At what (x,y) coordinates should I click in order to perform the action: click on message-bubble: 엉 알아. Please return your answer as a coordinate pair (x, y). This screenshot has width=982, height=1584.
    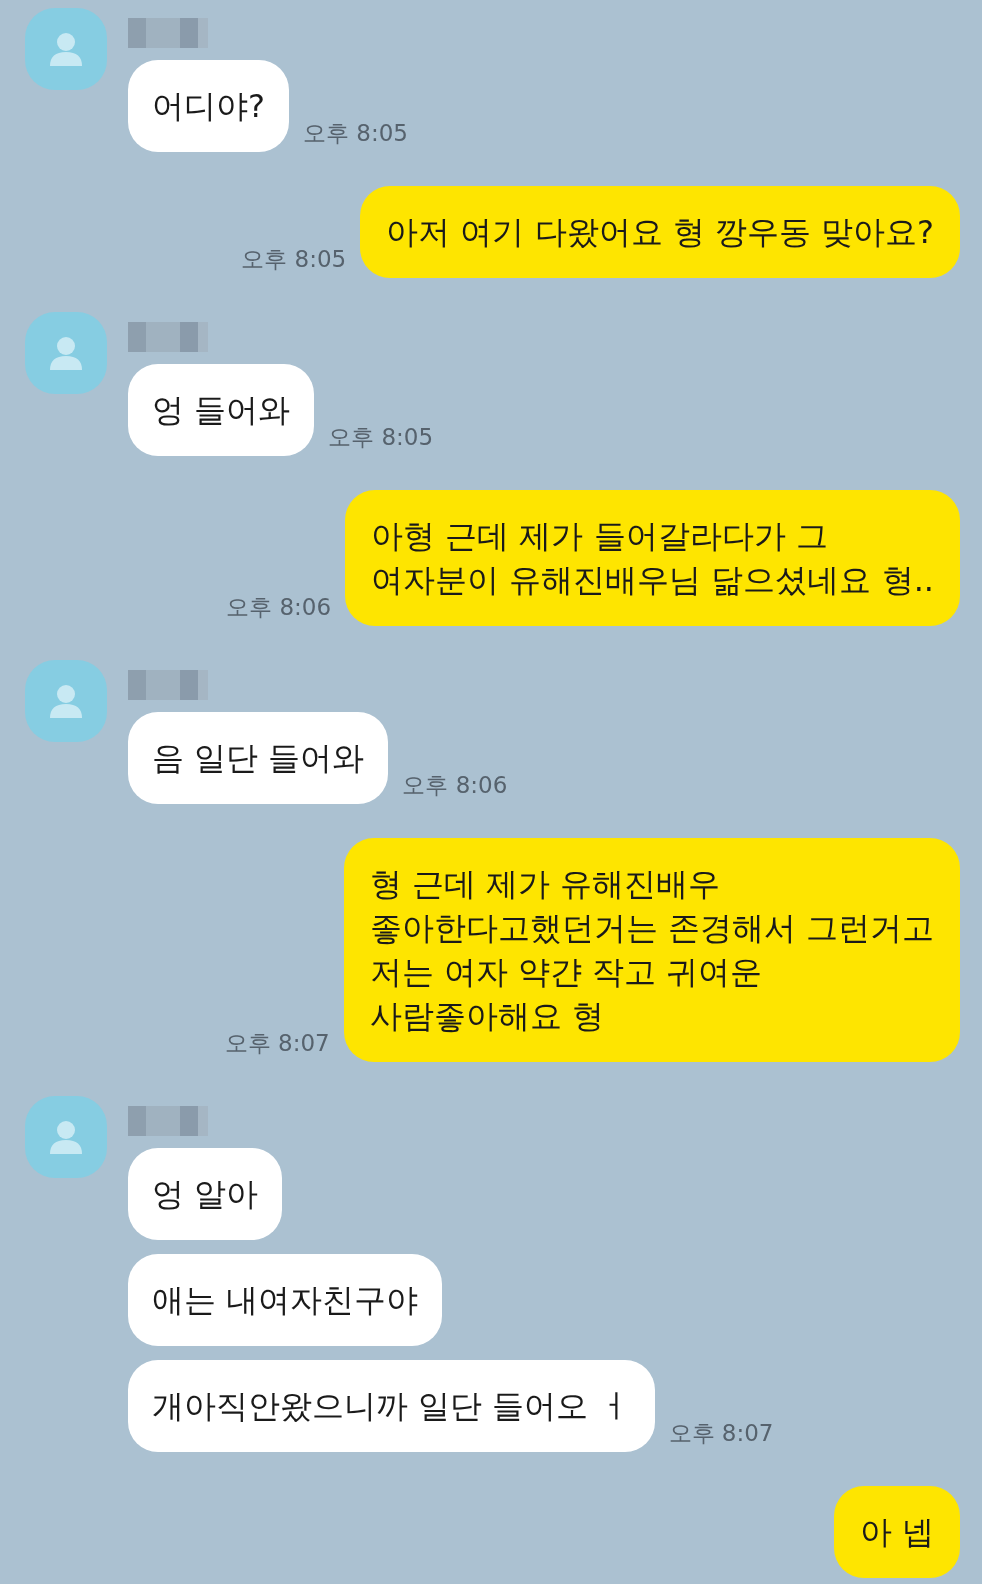
    Looking at the image, I should click on (205, 1194).